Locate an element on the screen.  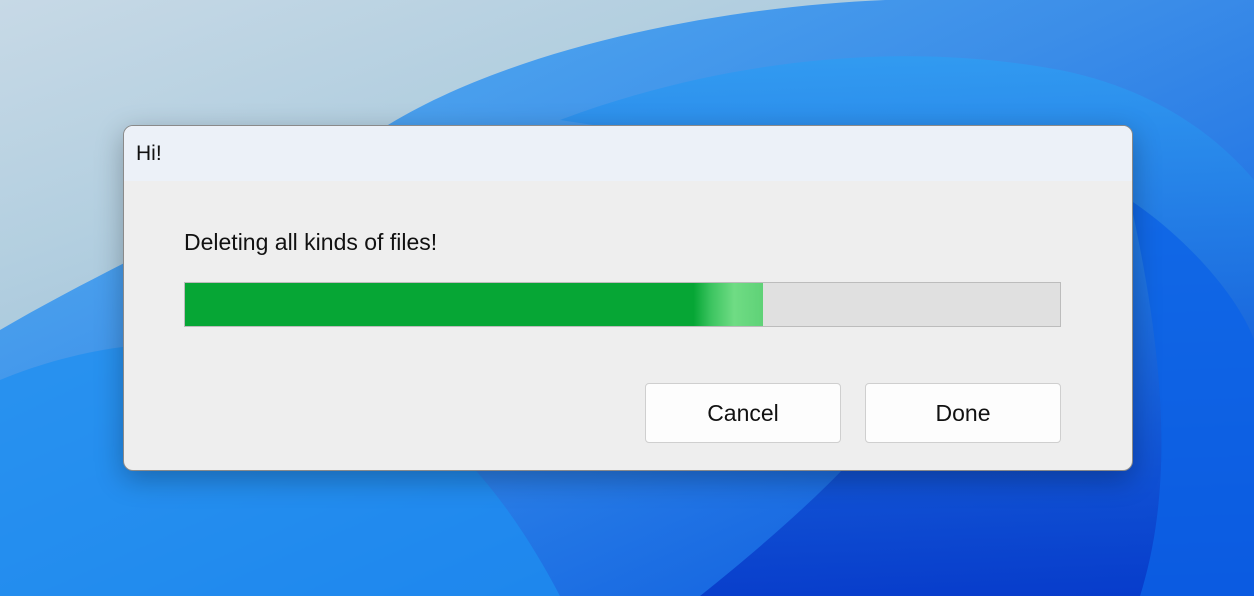
done-button: Done is located at coordinates (963, 413).